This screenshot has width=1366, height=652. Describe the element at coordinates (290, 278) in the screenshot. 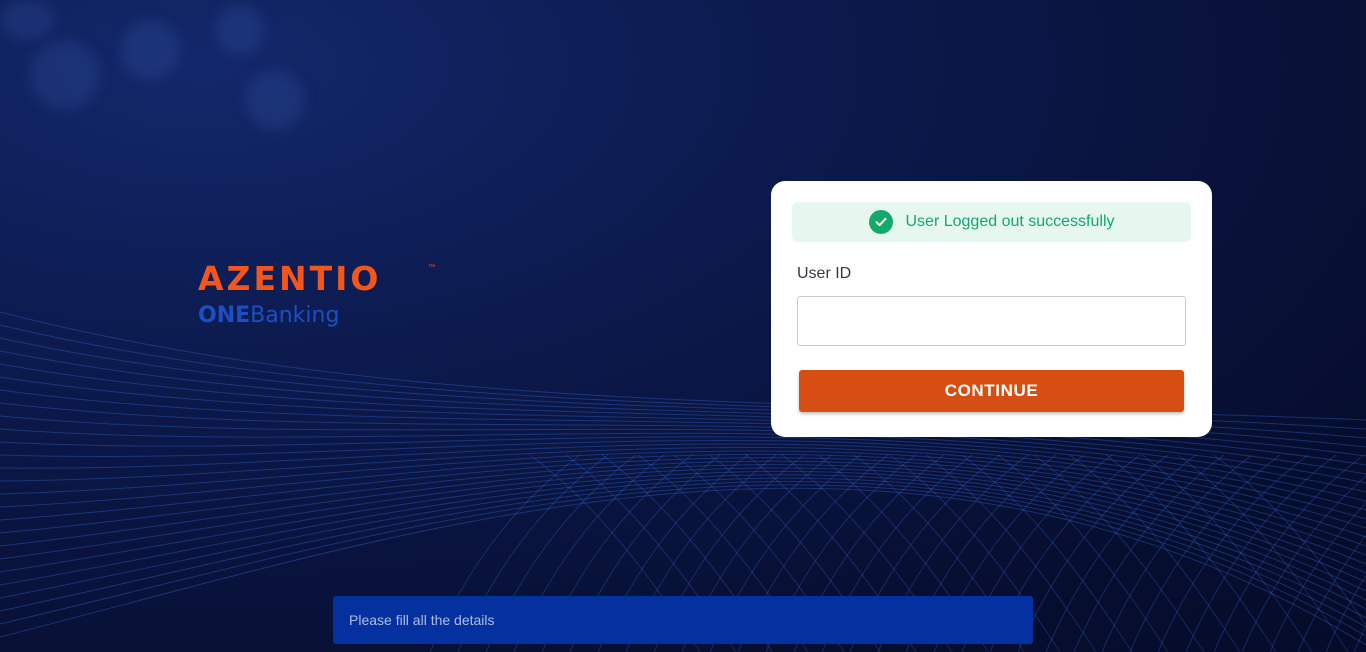

I see `logo-wordmark: AZENTIO` at that location.